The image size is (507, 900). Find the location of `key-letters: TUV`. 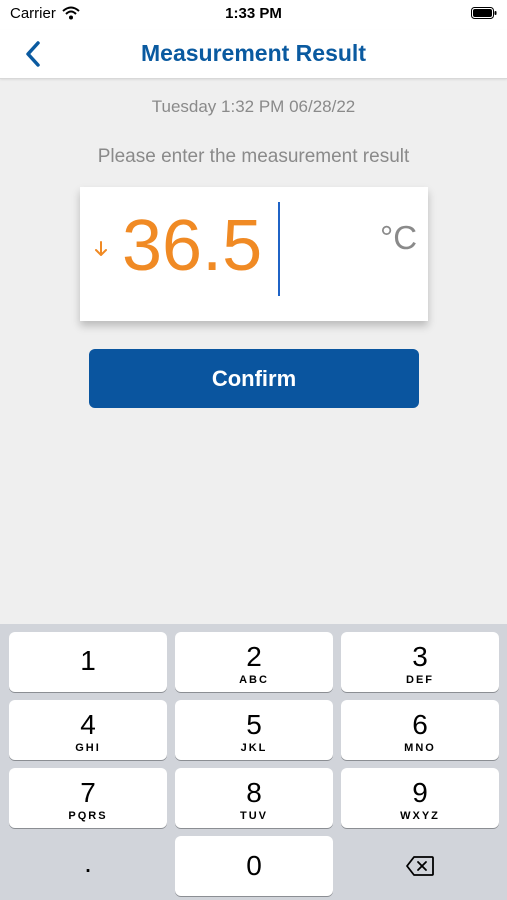

key-letters: TUV is located at coordinates (254, 816).